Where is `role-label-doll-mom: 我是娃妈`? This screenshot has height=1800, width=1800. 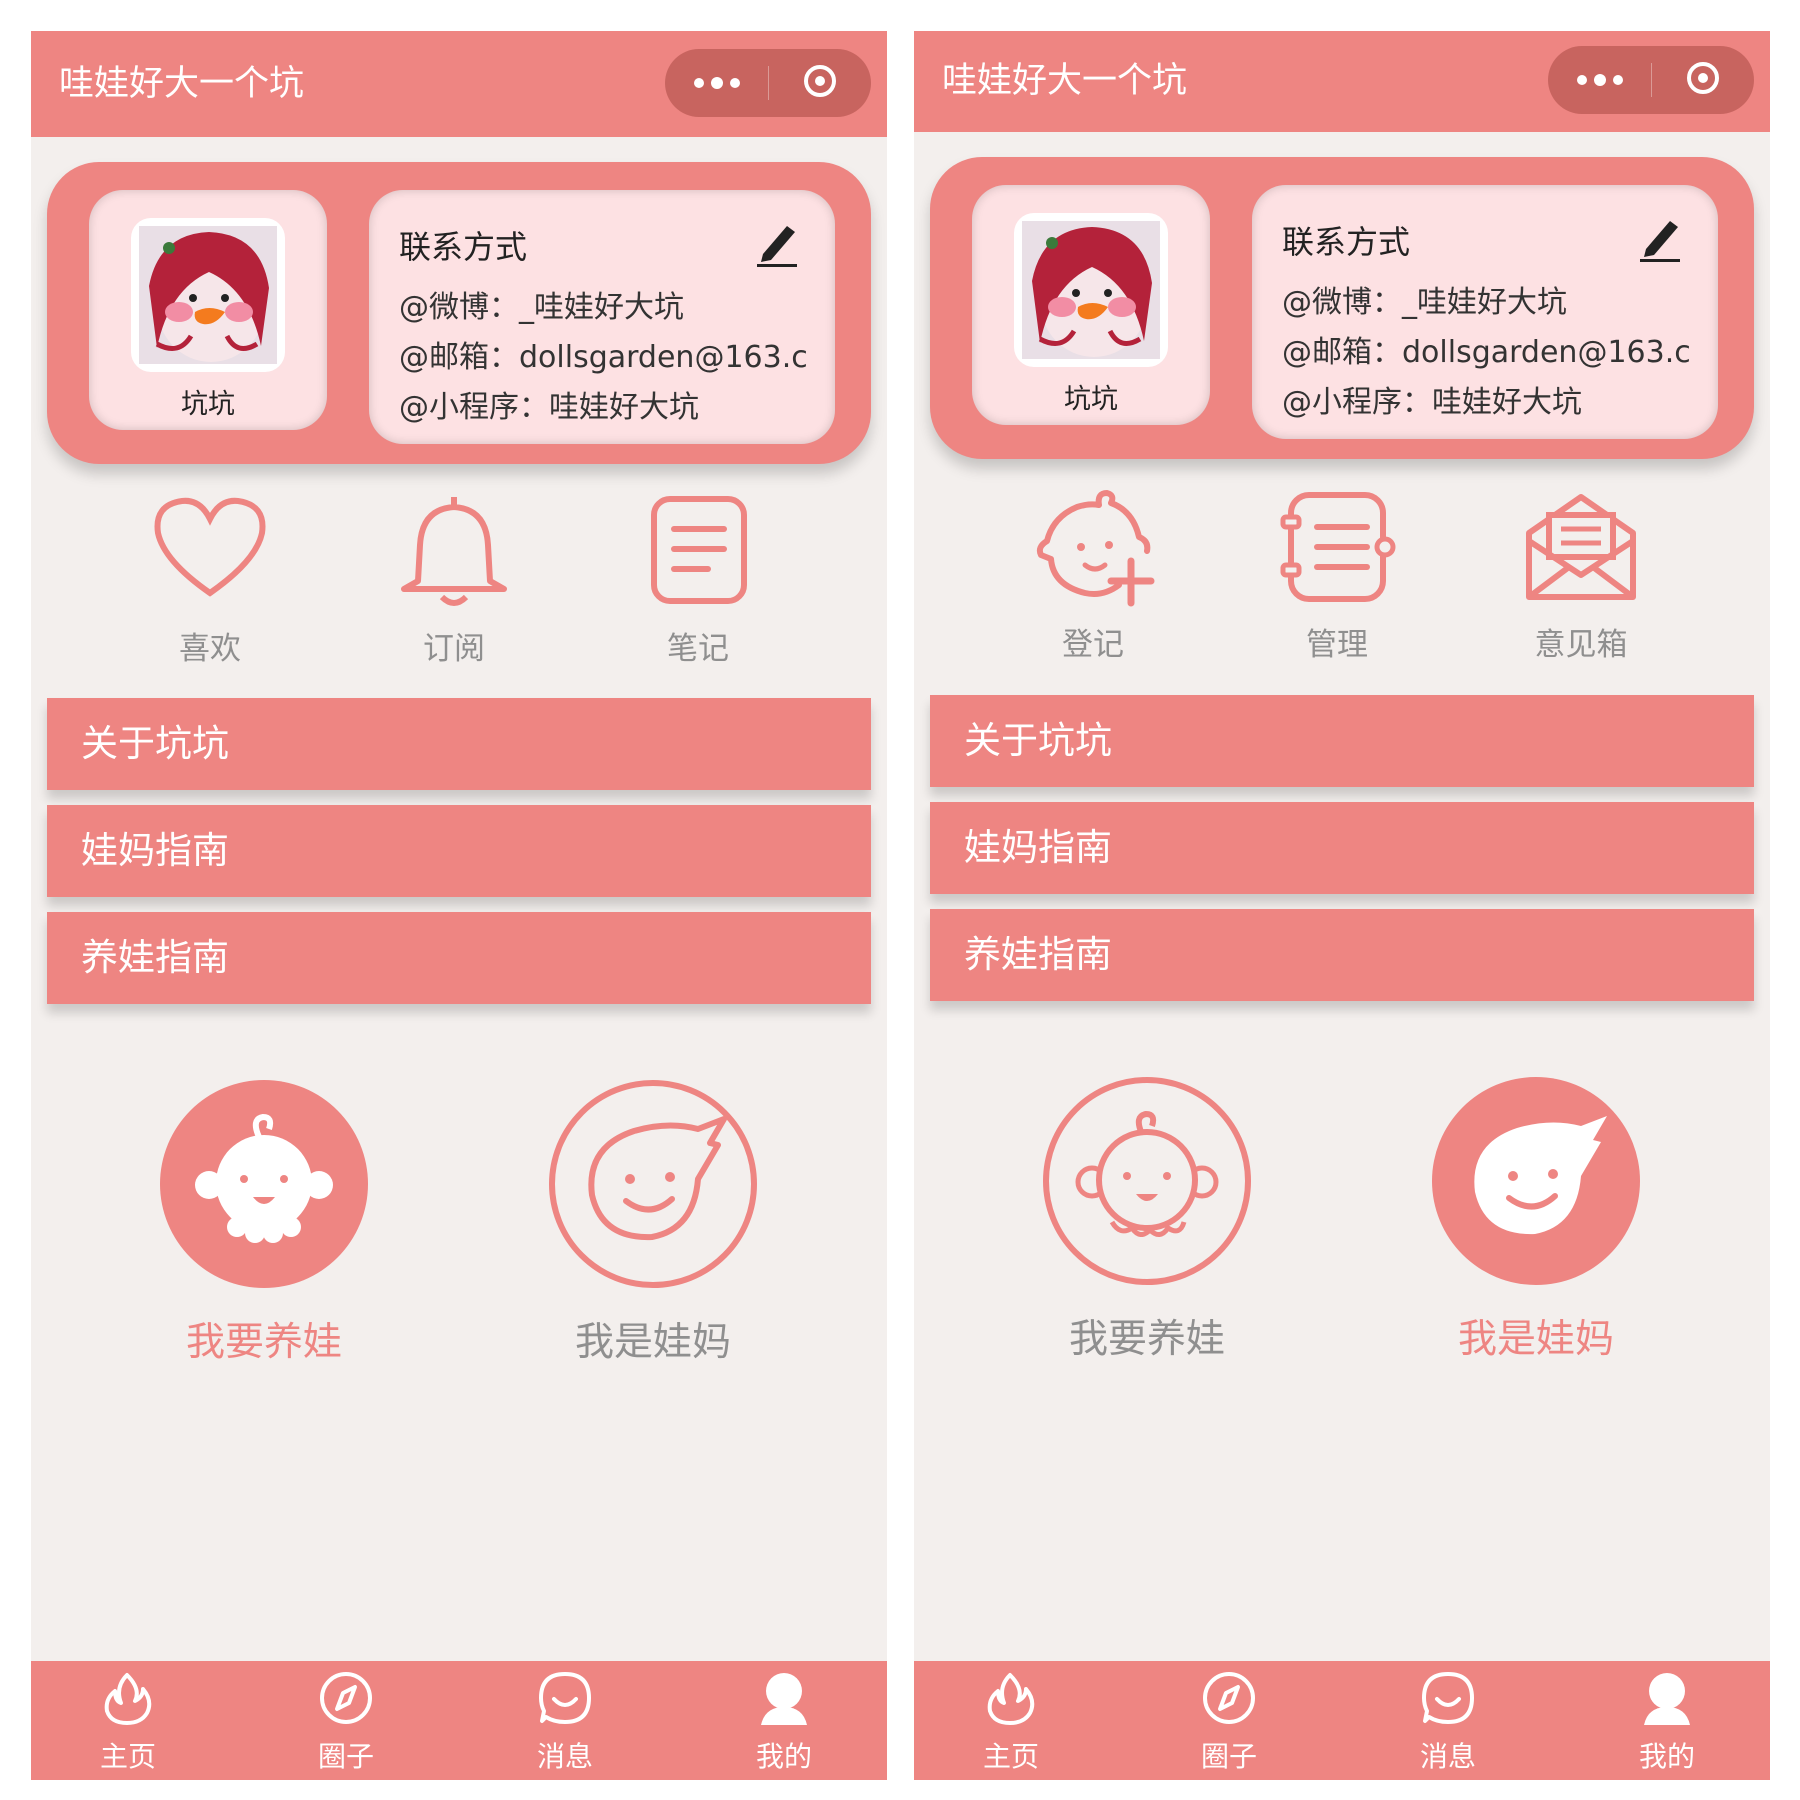
role-label-doll-mom: 我是娃妈 is located at coordinates (1535, 1339).